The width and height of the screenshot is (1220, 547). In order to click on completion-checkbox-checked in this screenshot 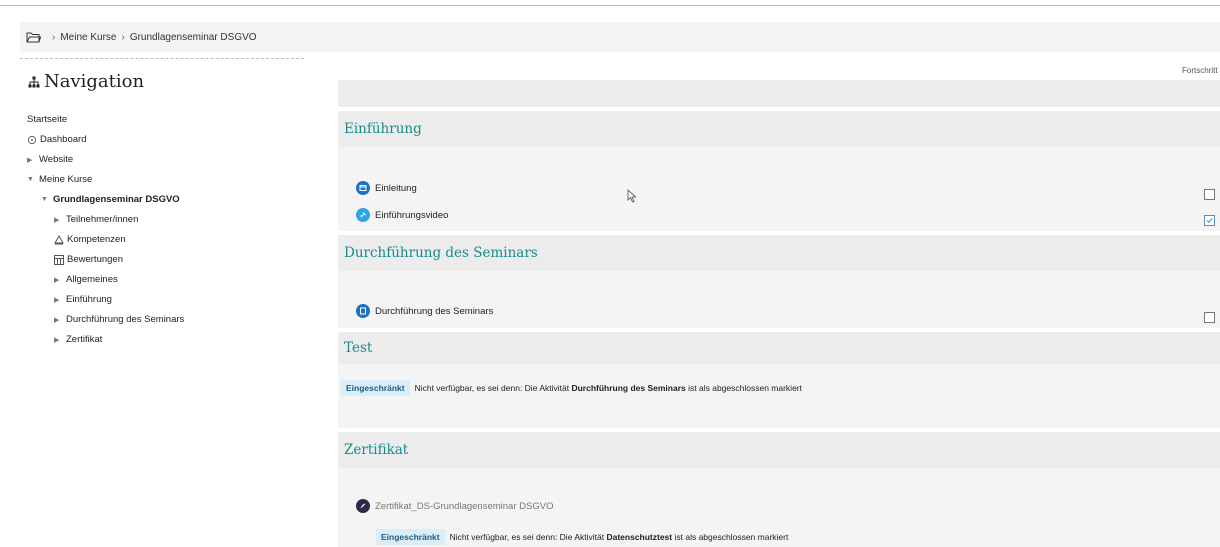, I will do `click(1209, 220)`.